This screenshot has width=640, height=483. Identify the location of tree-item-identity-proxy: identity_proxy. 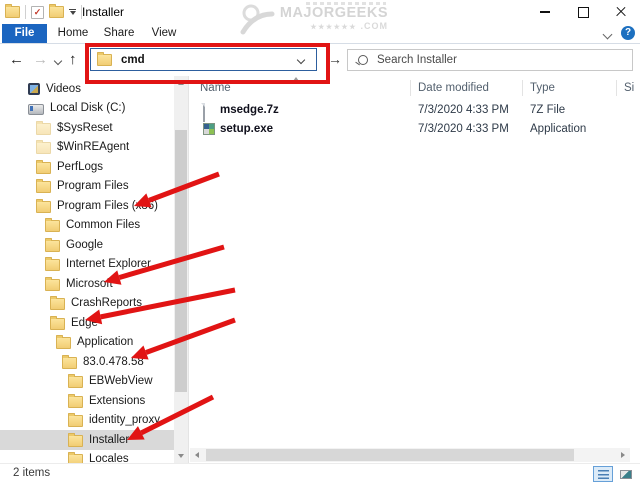
(94, 421).